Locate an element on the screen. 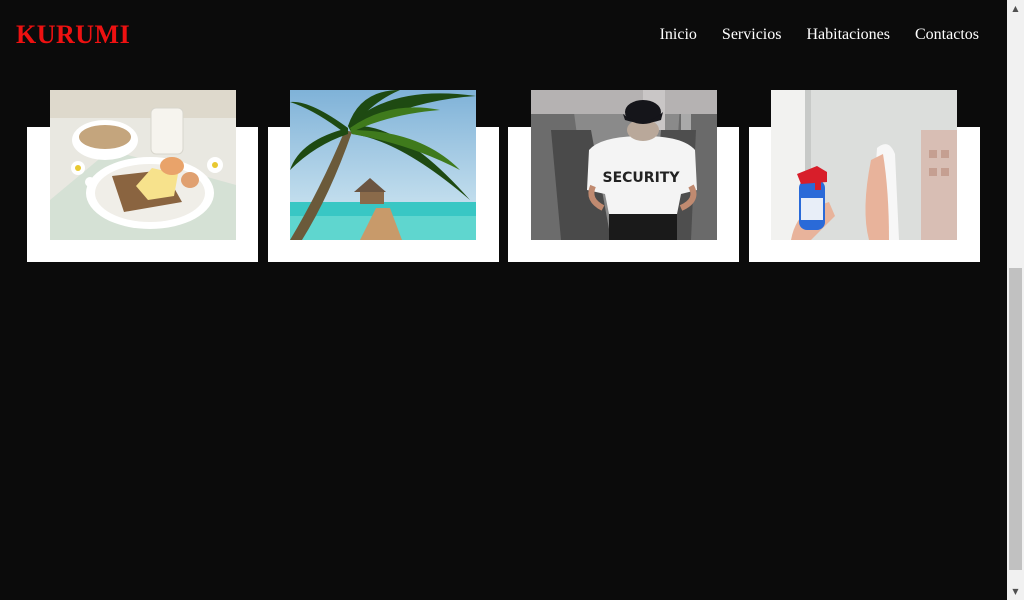  nav-link-contactos: Contactos is located at coordinates (947, 35).